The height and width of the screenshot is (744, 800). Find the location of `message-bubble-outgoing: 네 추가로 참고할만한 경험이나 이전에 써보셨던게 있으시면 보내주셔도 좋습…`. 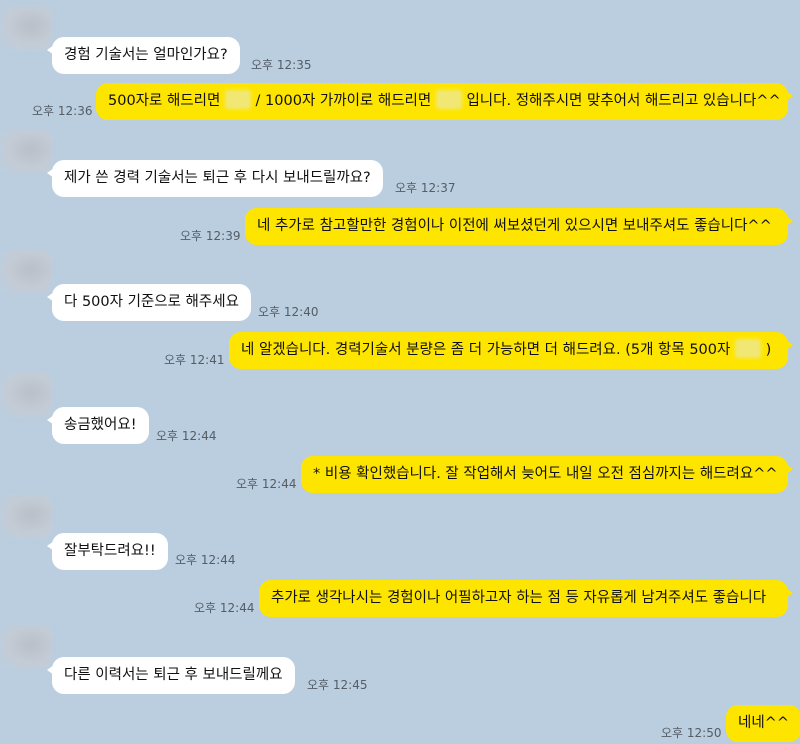

message-bubble-outgoing: 네 추가로 참고할만한 경험이나 이전에 써보셨던게 있으시면 보내주셔도 좋습… is located at coordinates (519, 226).